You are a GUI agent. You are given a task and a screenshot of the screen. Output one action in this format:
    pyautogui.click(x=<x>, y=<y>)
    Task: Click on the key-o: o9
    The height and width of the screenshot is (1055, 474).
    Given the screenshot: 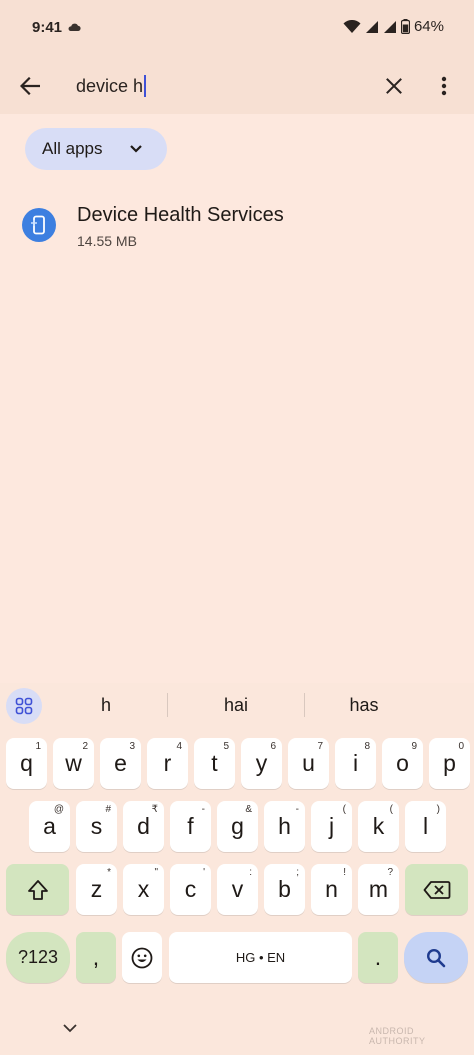 What is the action you would take?
    pyautogui.click(x=402, y=763)
    